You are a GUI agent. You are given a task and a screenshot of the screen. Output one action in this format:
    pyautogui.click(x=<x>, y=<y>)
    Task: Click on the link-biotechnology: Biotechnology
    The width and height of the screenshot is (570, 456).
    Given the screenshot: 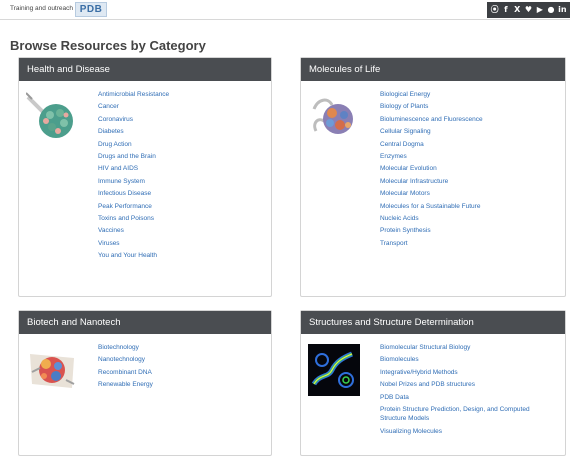 What is the action you would take?
    pyautogui.click(x=125, y=349)
    